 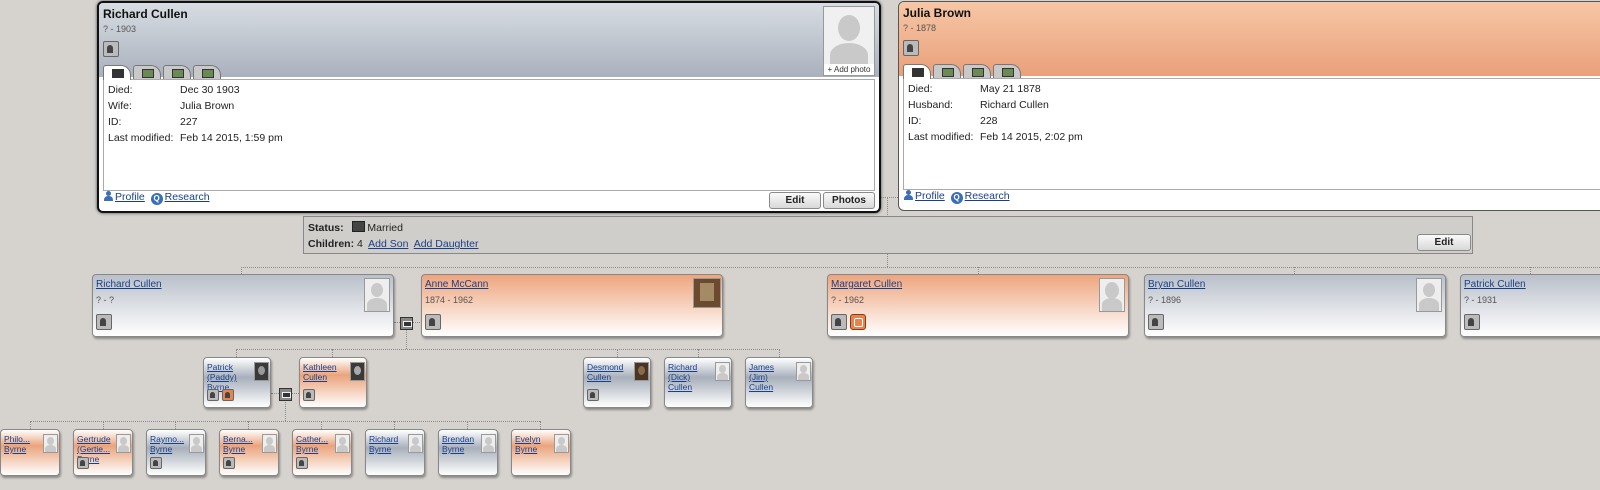 What do you see at coordinates (243, 305) in the screenshot?
I see `child-card-richard-cullen: Richard Cullen ? - ?` at bounding box center [243, 305].